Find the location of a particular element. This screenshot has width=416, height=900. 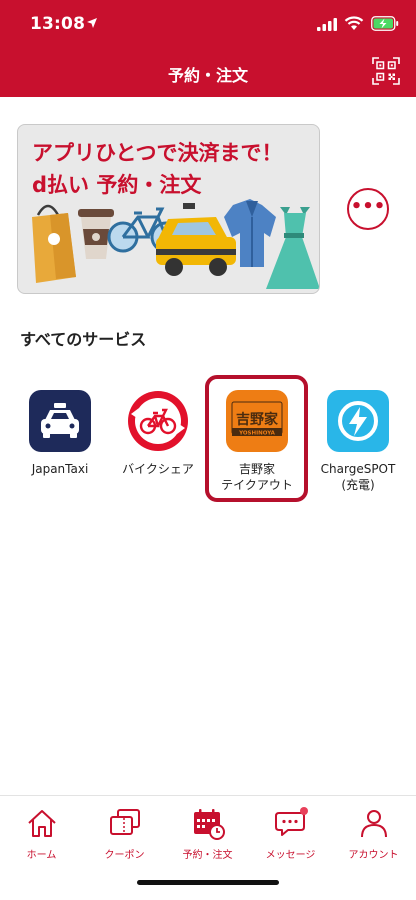

tab-account: アカウント is located at coordinates (373, 833).